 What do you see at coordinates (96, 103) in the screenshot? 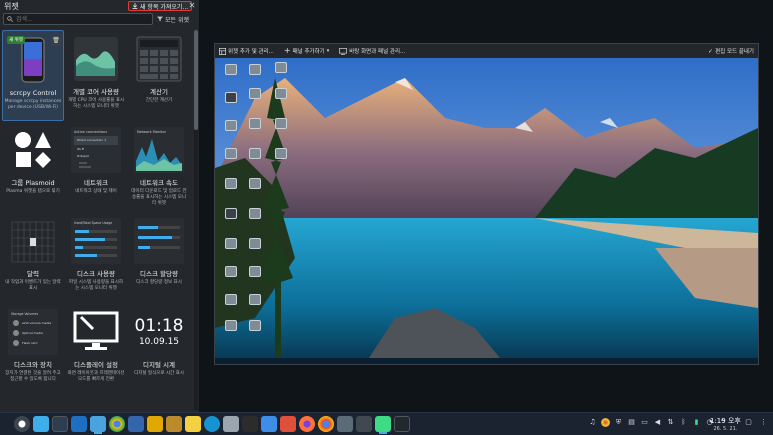
I see `widget-desc: 개별 CPU 코어 사용률을 표시하는 시스템 모니터 위젯` at bounding box center [96, 103].